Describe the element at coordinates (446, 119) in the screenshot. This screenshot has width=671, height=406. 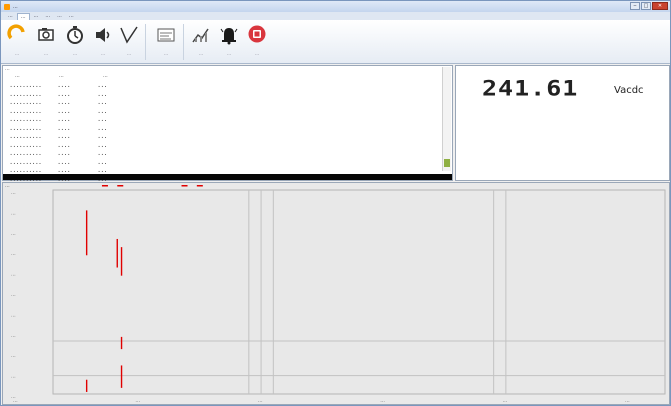
I see `vertical-scrollbar` at that location.